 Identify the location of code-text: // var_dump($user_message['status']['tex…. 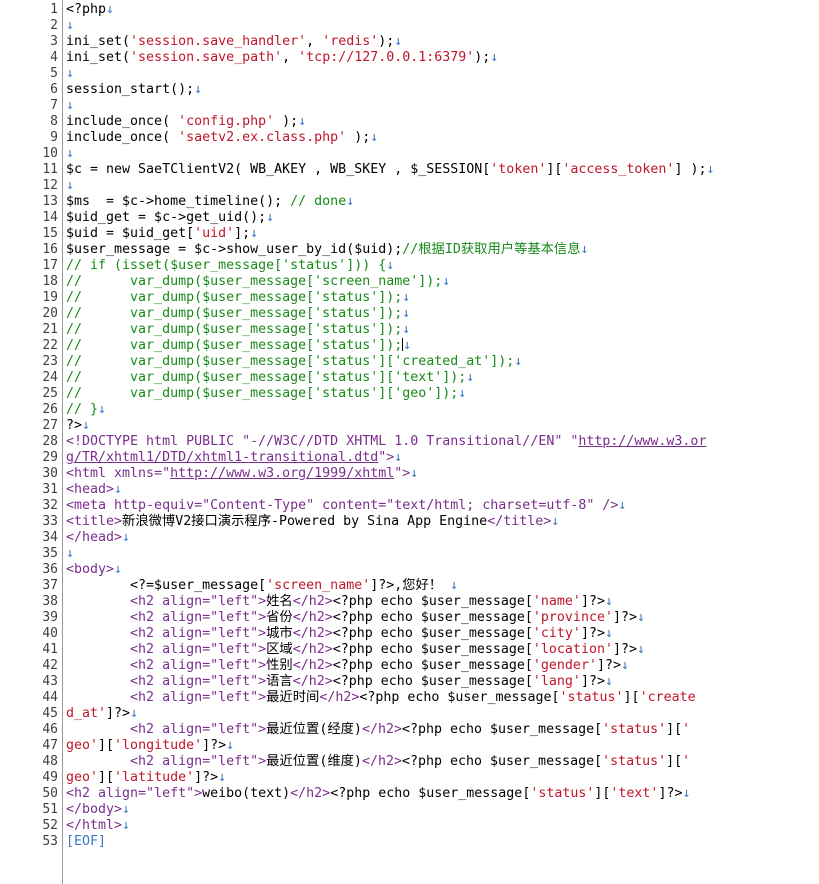
(270, 378).